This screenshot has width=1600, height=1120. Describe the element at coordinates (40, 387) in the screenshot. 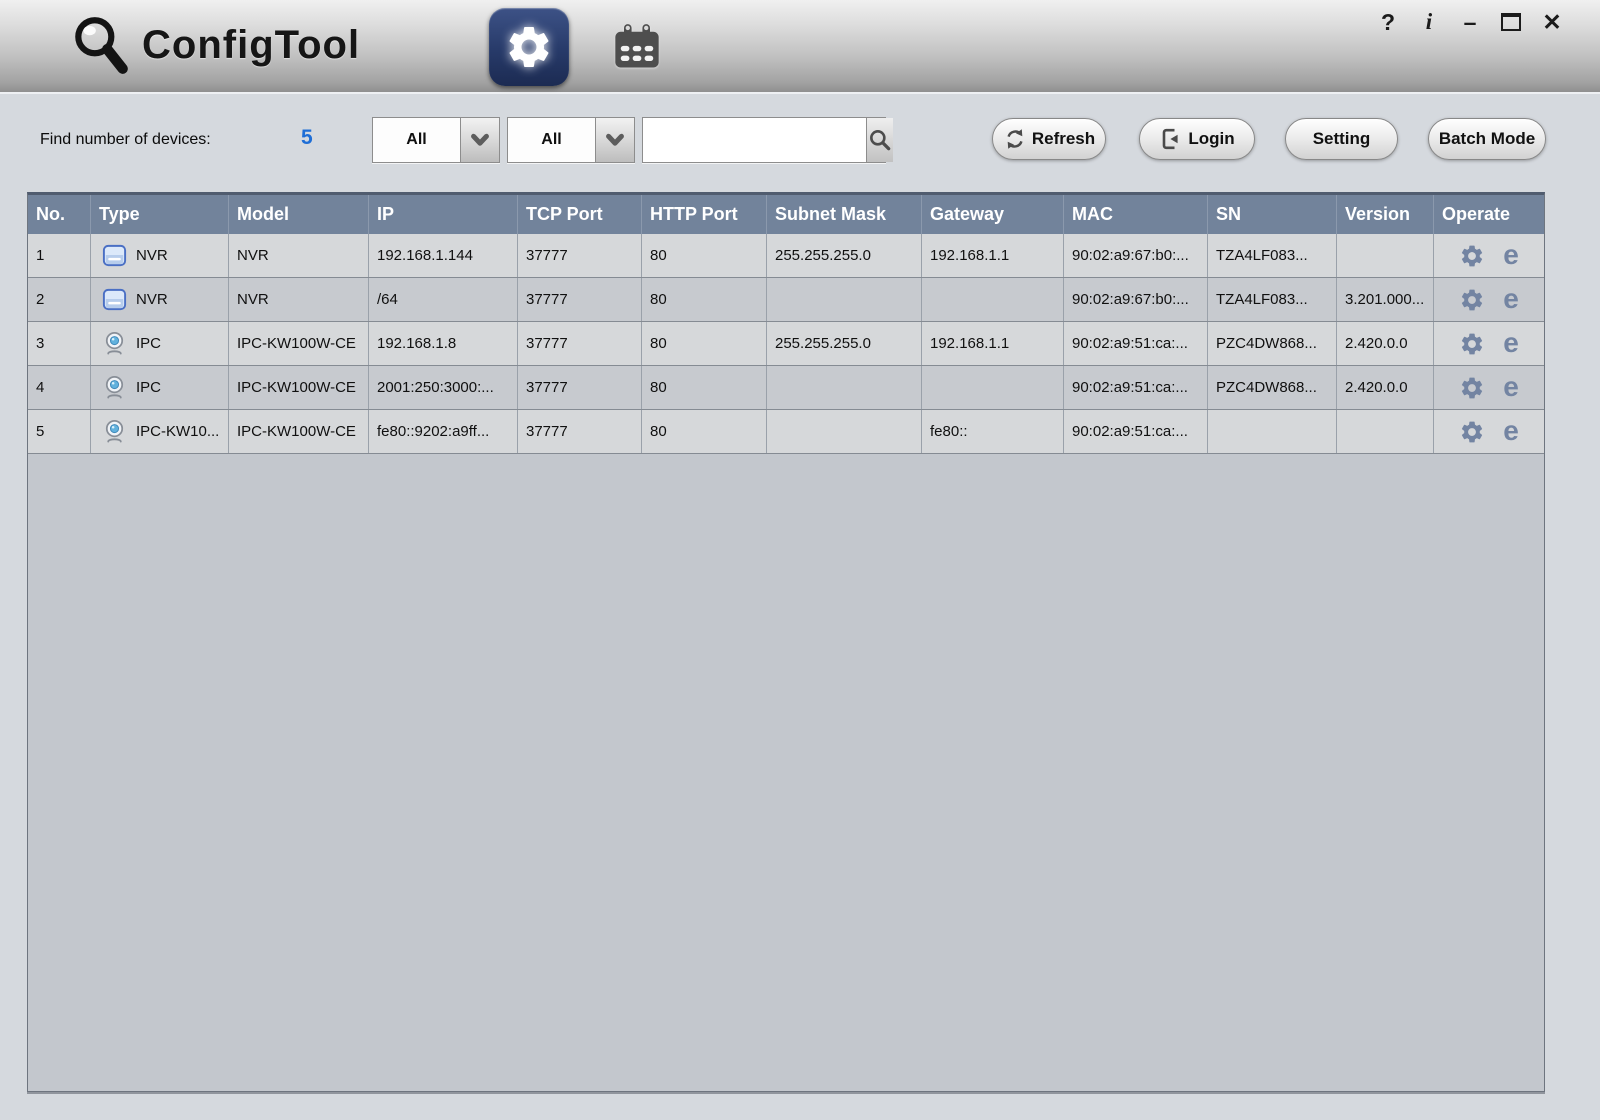

I see `row-number: 4` at that location.